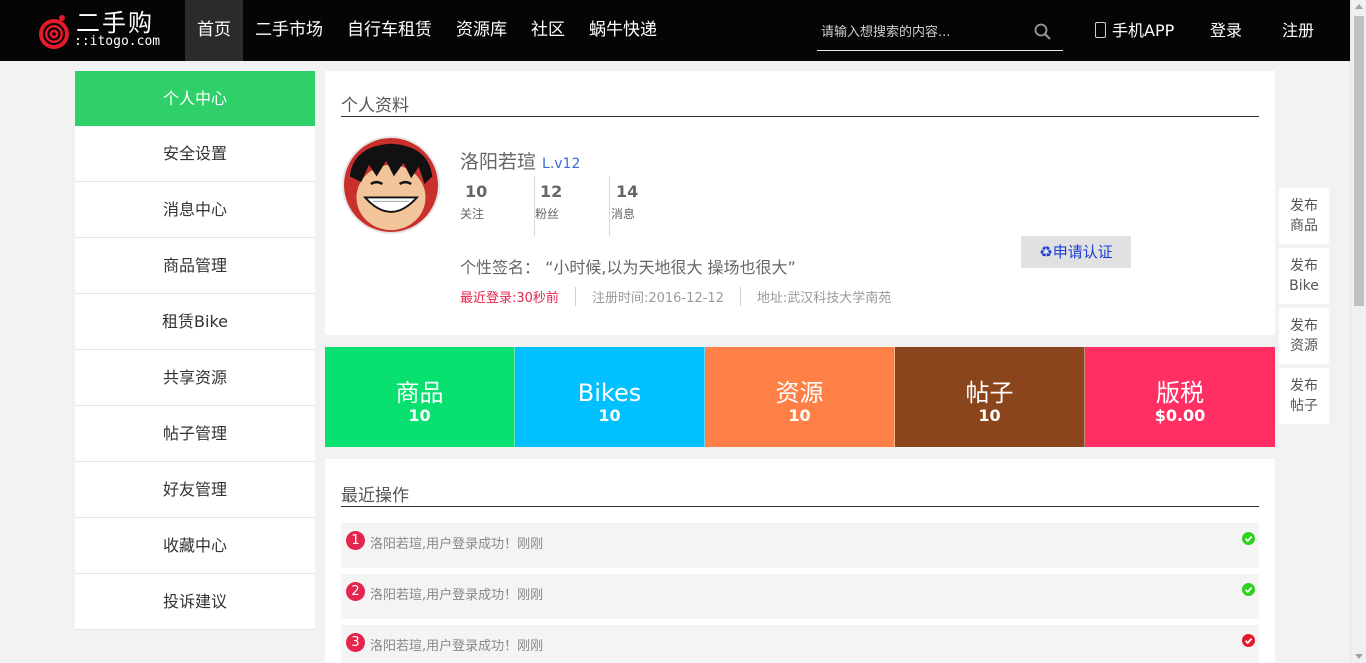 This screenshot has height=663, width=1366. What do you see at coordinates (548, 30) in the screenshot?
I see `nav-community: 社区` at bounding box center [548, 30].